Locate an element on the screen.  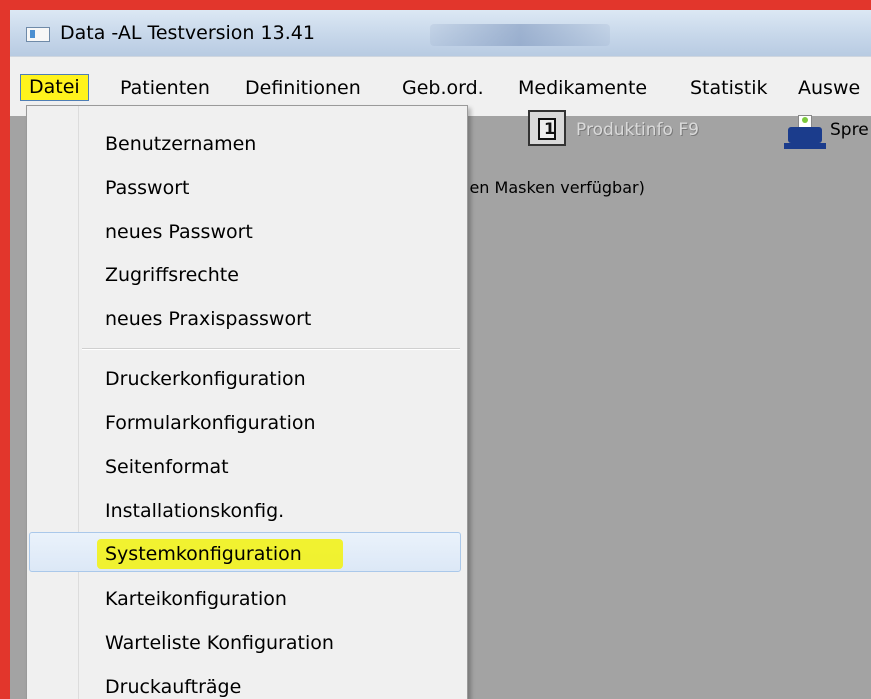
app-icon is located at coordinates (38, 34).